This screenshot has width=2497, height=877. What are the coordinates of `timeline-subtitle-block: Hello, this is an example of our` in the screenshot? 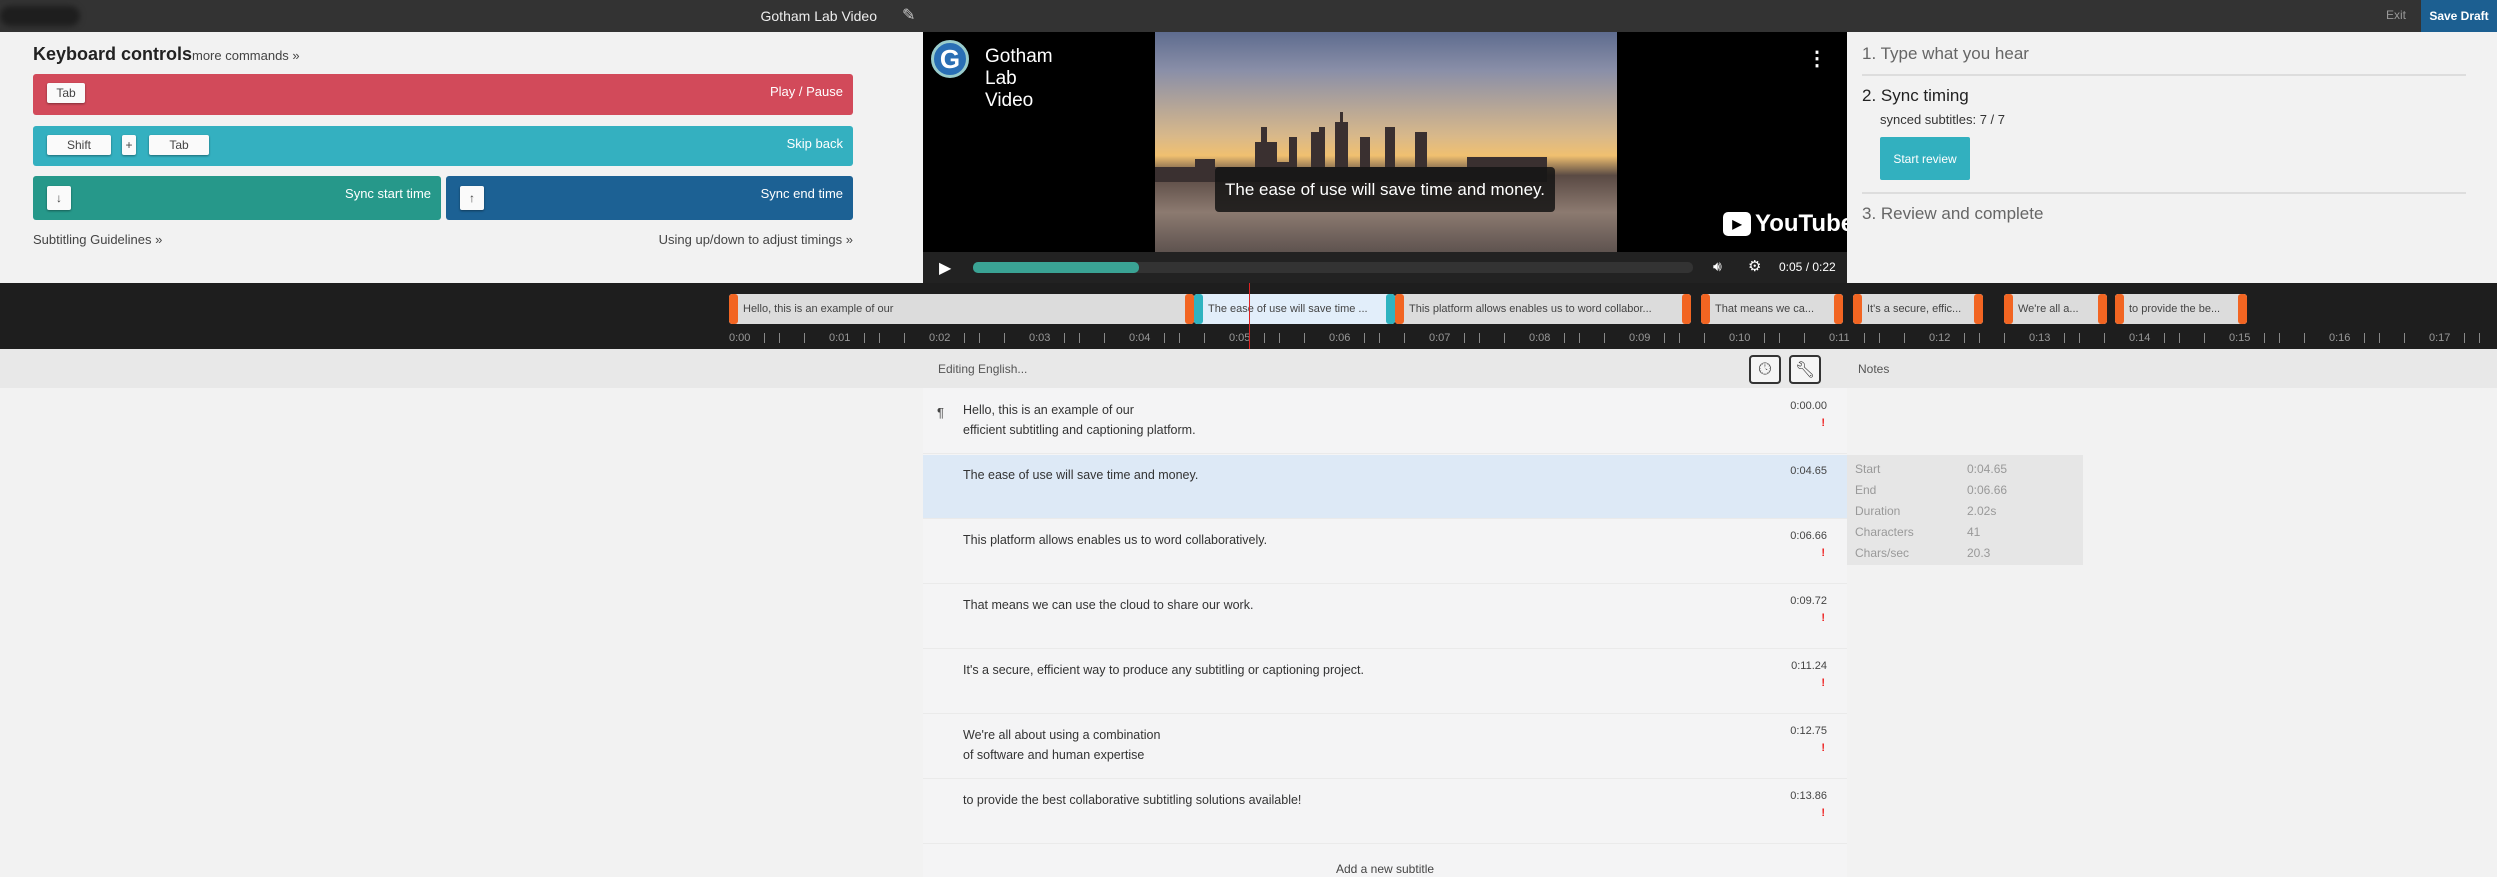 It's located at (961, 309).